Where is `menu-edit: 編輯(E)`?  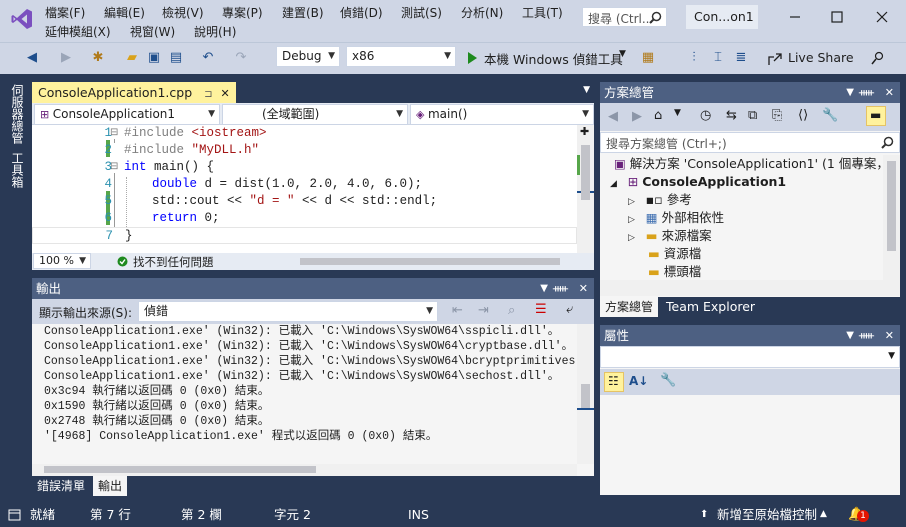 menu-edit: 編輯(E) is located at coordinates (124, 12).